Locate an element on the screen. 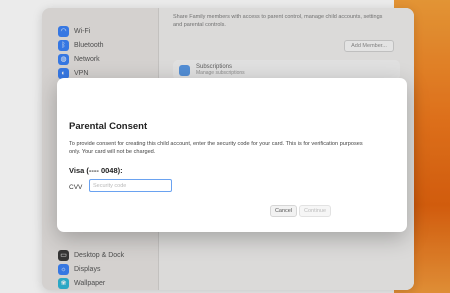 This screenshot has width=450, height=293. card-label: Visa (---- 0048): is located at coordinates (96, 170).